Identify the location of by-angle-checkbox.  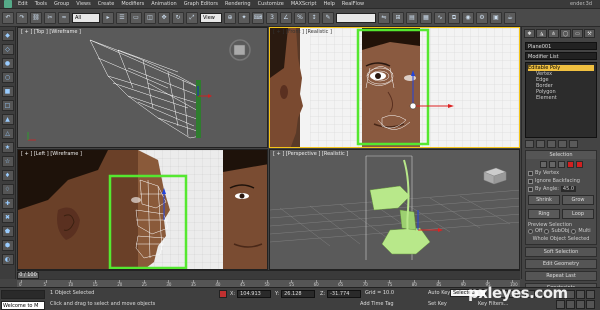
(530, 189).